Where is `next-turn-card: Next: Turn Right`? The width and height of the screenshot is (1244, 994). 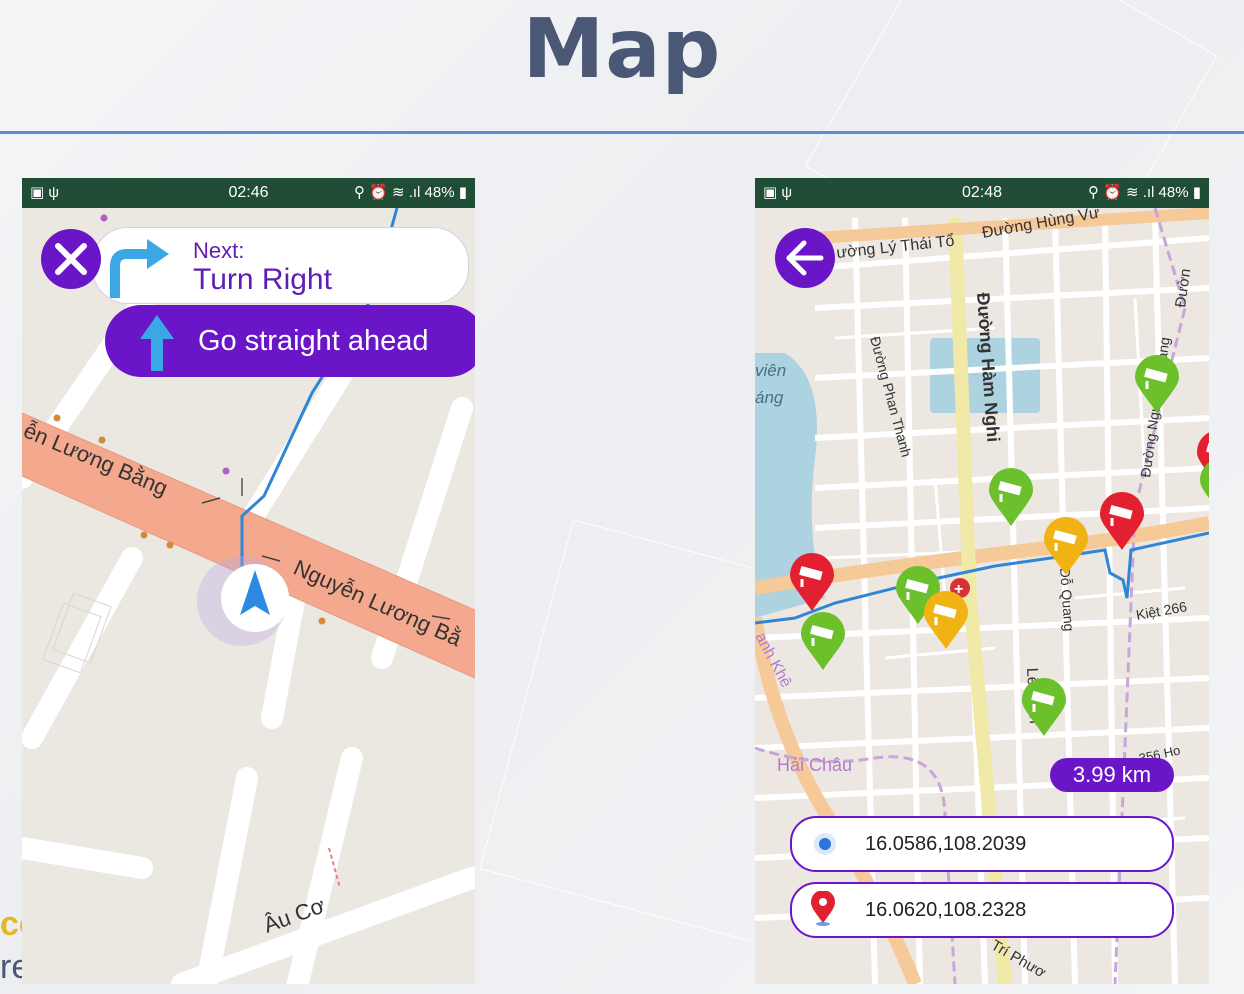 next-turn-card: Next: Turn Right is located at coordinates (280, 265).